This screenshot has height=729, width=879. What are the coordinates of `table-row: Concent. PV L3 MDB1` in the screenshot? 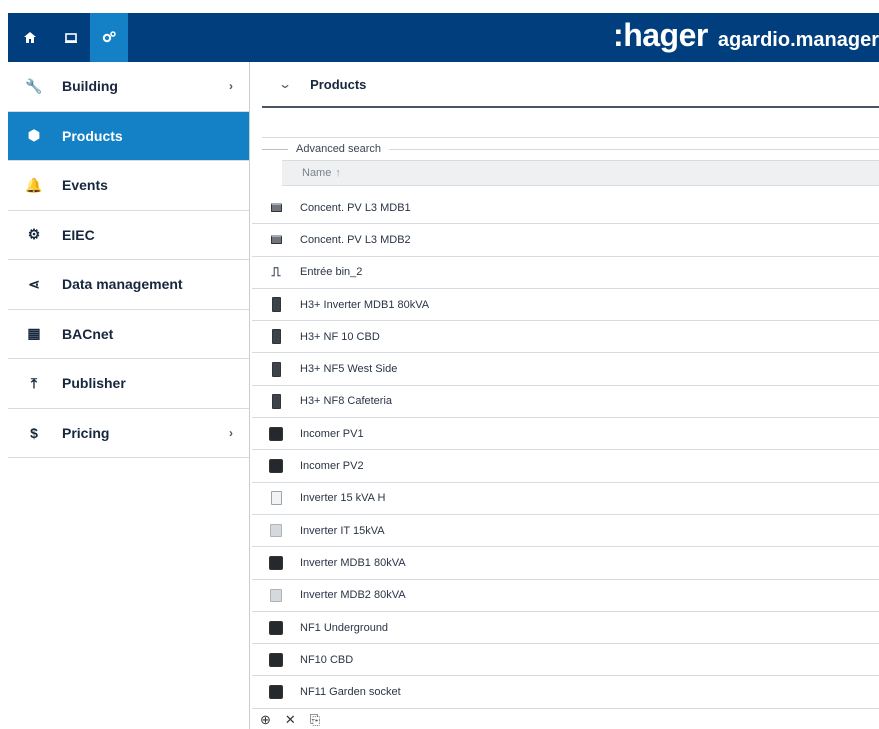 It's located at (565, 208).